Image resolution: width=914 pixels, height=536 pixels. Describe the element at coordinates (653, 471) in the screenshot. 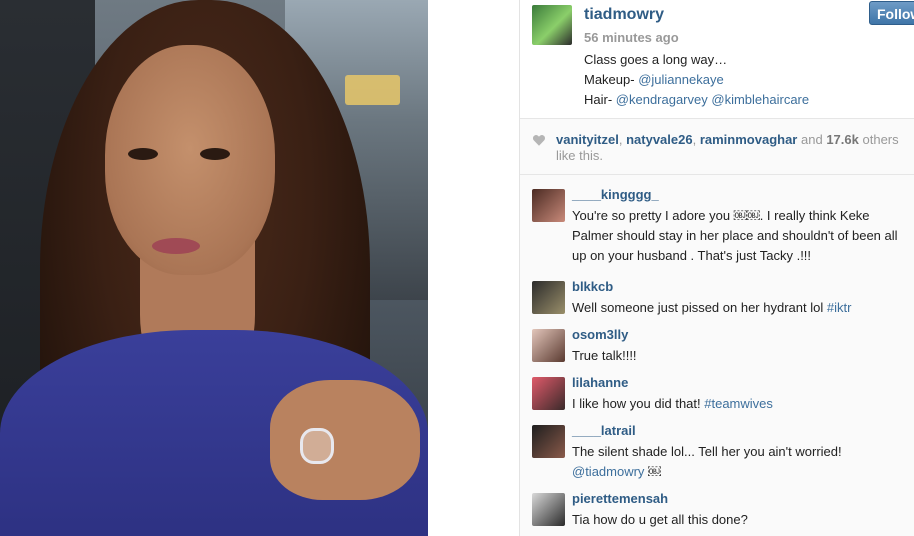

I see `comment-emoji: ￼` at that location.